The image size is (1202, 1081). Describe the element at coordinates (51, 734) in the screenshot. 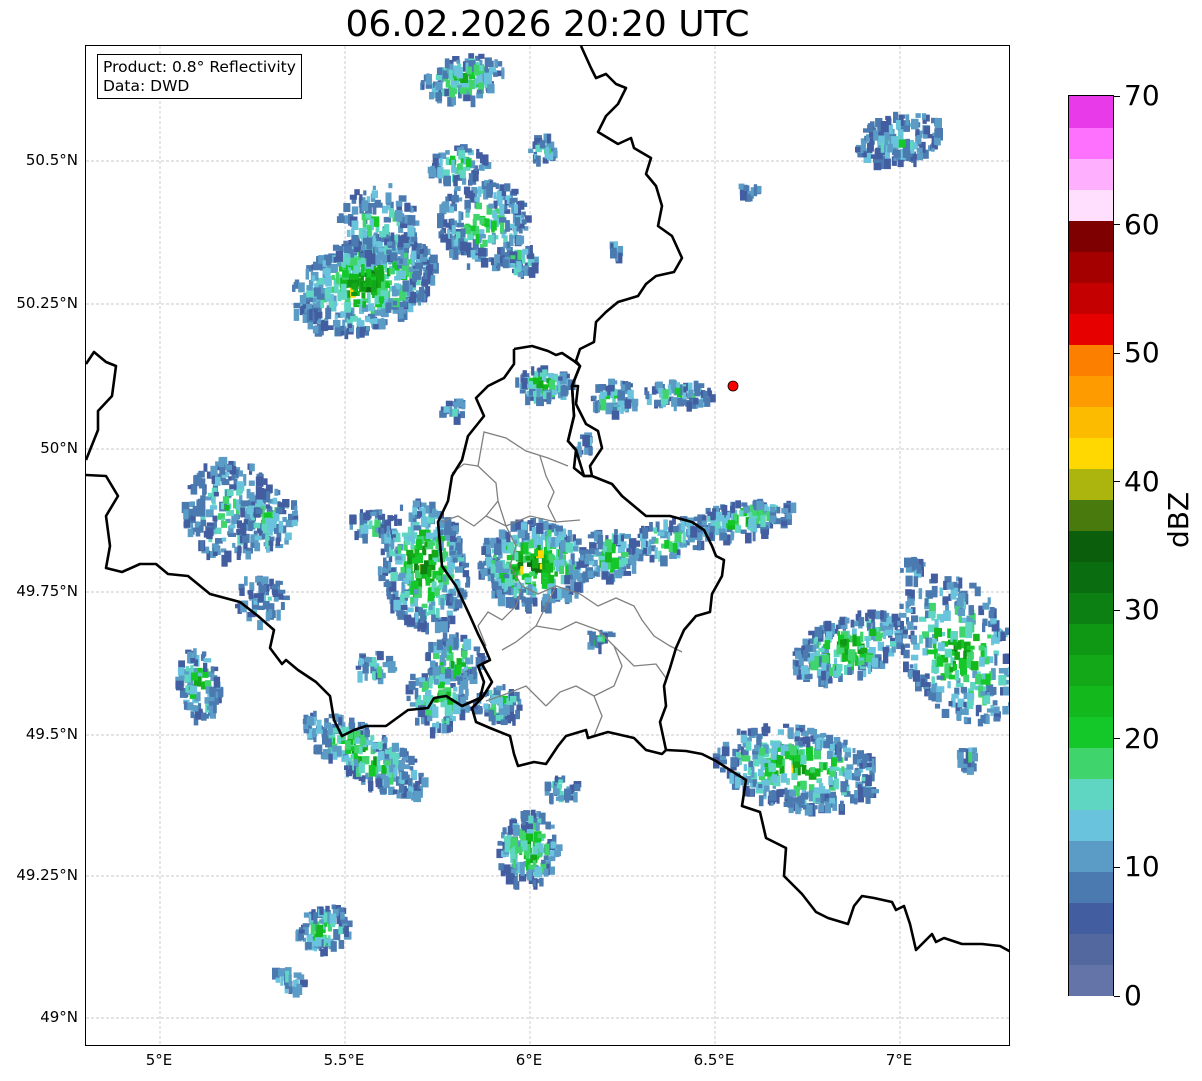

I see `lat-tick-label: 49.5°N` at that location.